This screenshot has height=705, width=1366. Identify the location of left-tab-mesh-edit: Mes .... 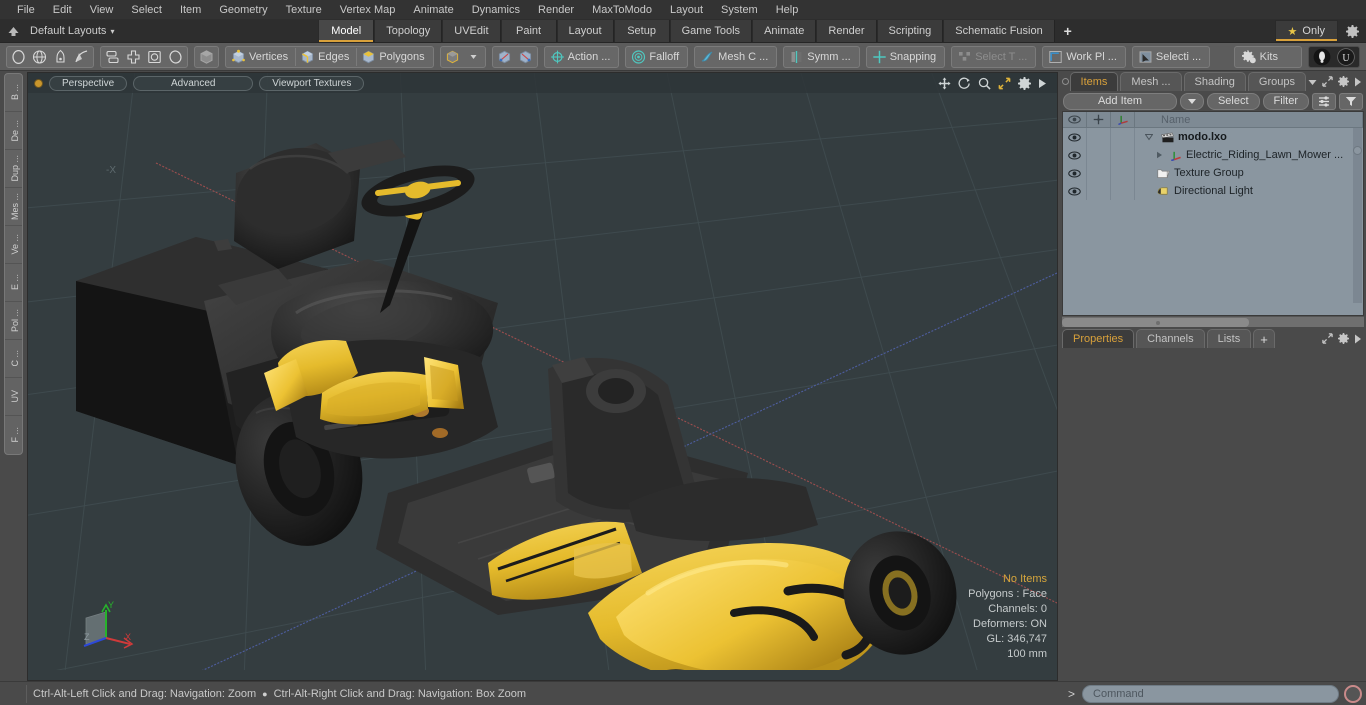
(13, 207).